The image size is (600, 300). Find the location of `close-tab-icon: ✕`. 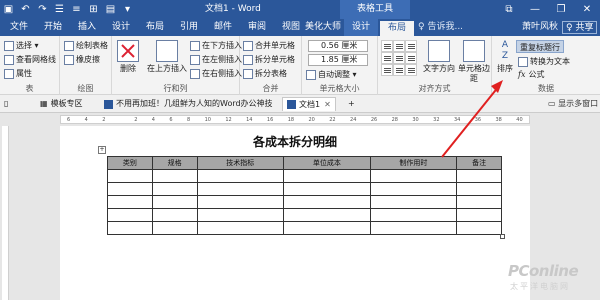

close-tab-icon: ✕ is located at coordinates (327, 105).